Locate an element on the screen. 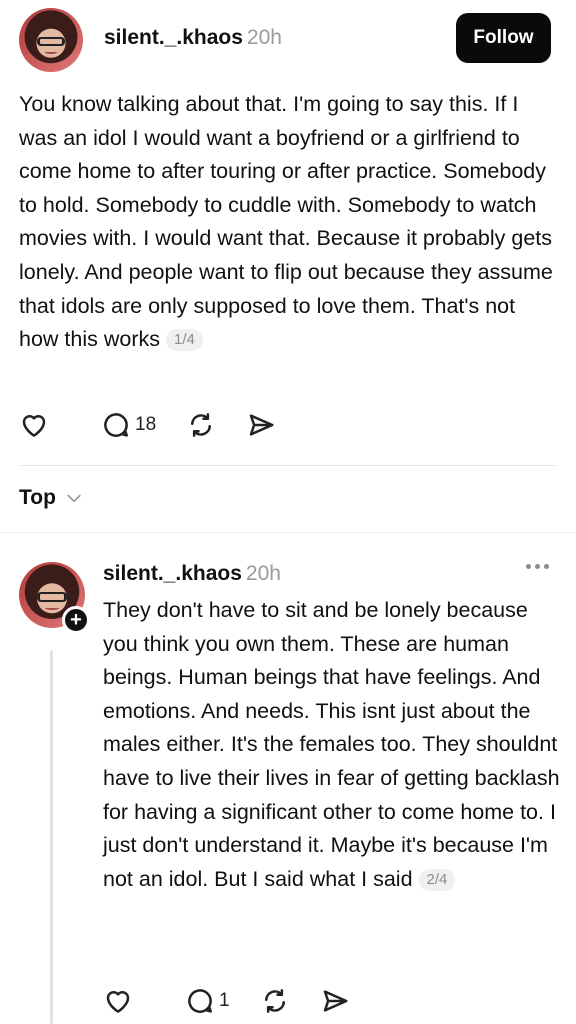 This screenshot has height=1024, width=576. sort-dropdown: Top is located at coordinates (51, 498).